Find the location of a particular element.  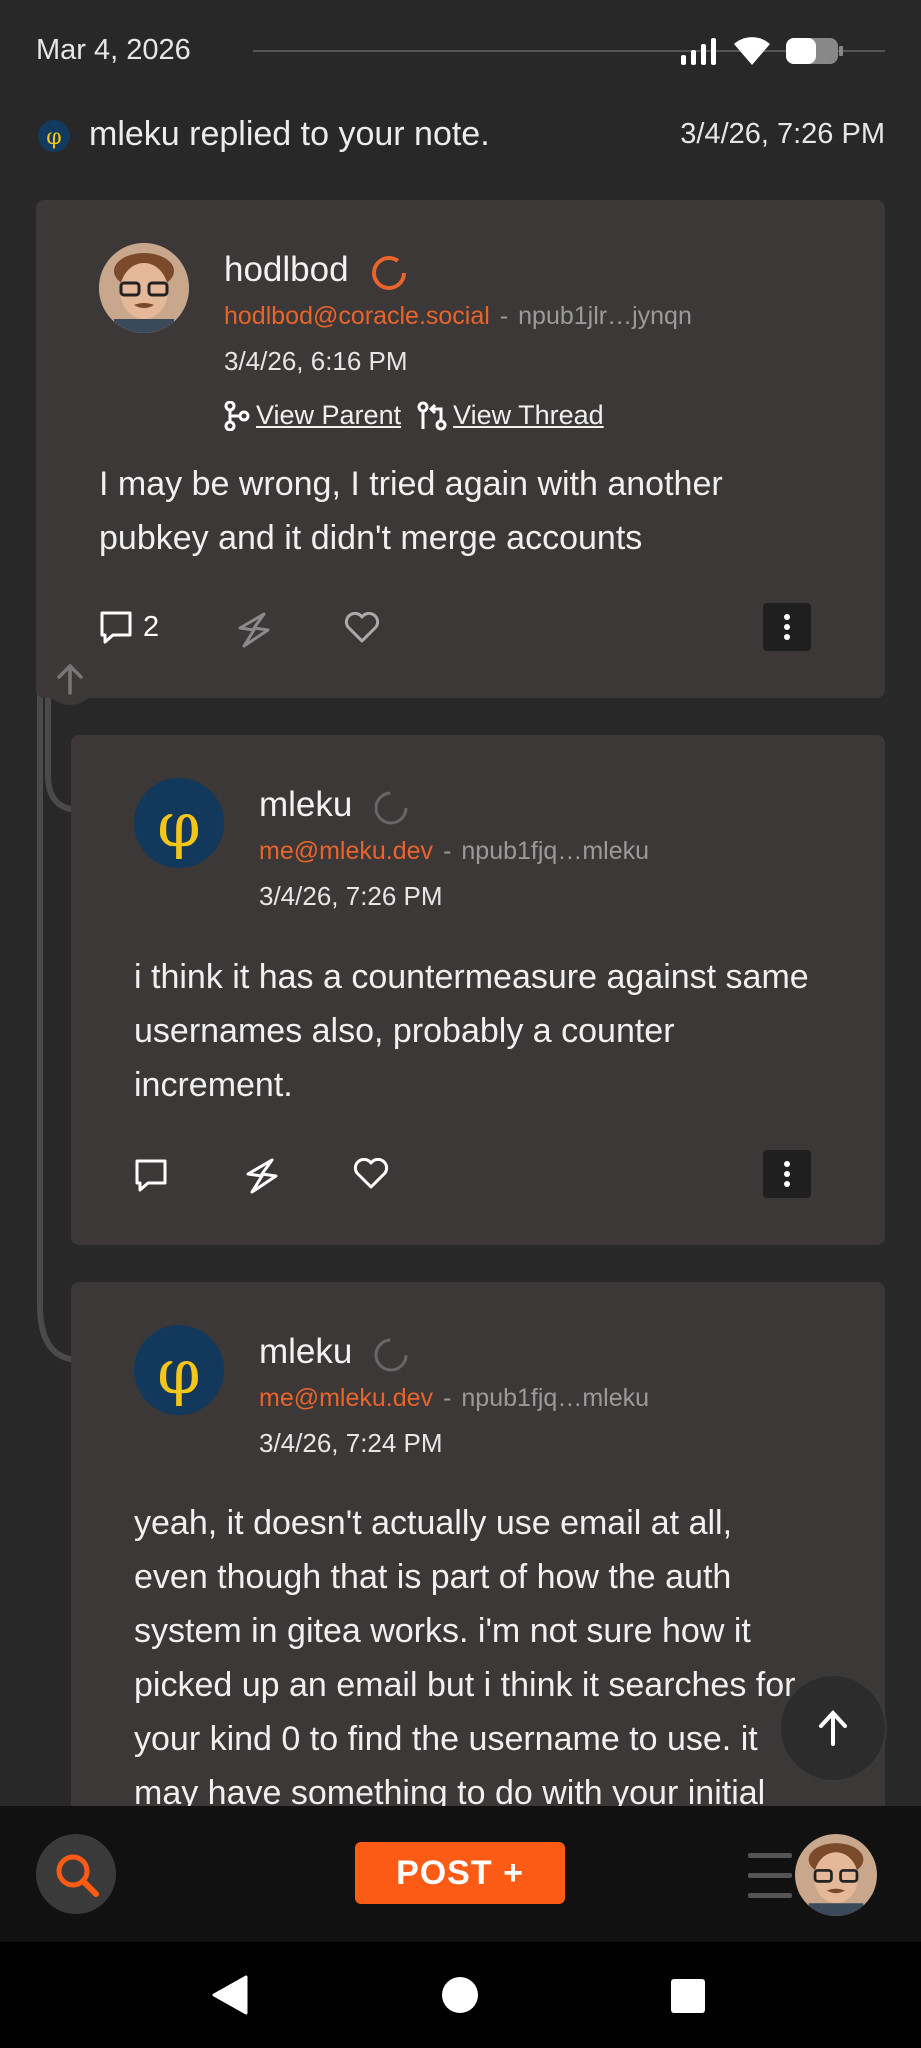

view-thread-link: View Thread is located at coordinates (528, 415).